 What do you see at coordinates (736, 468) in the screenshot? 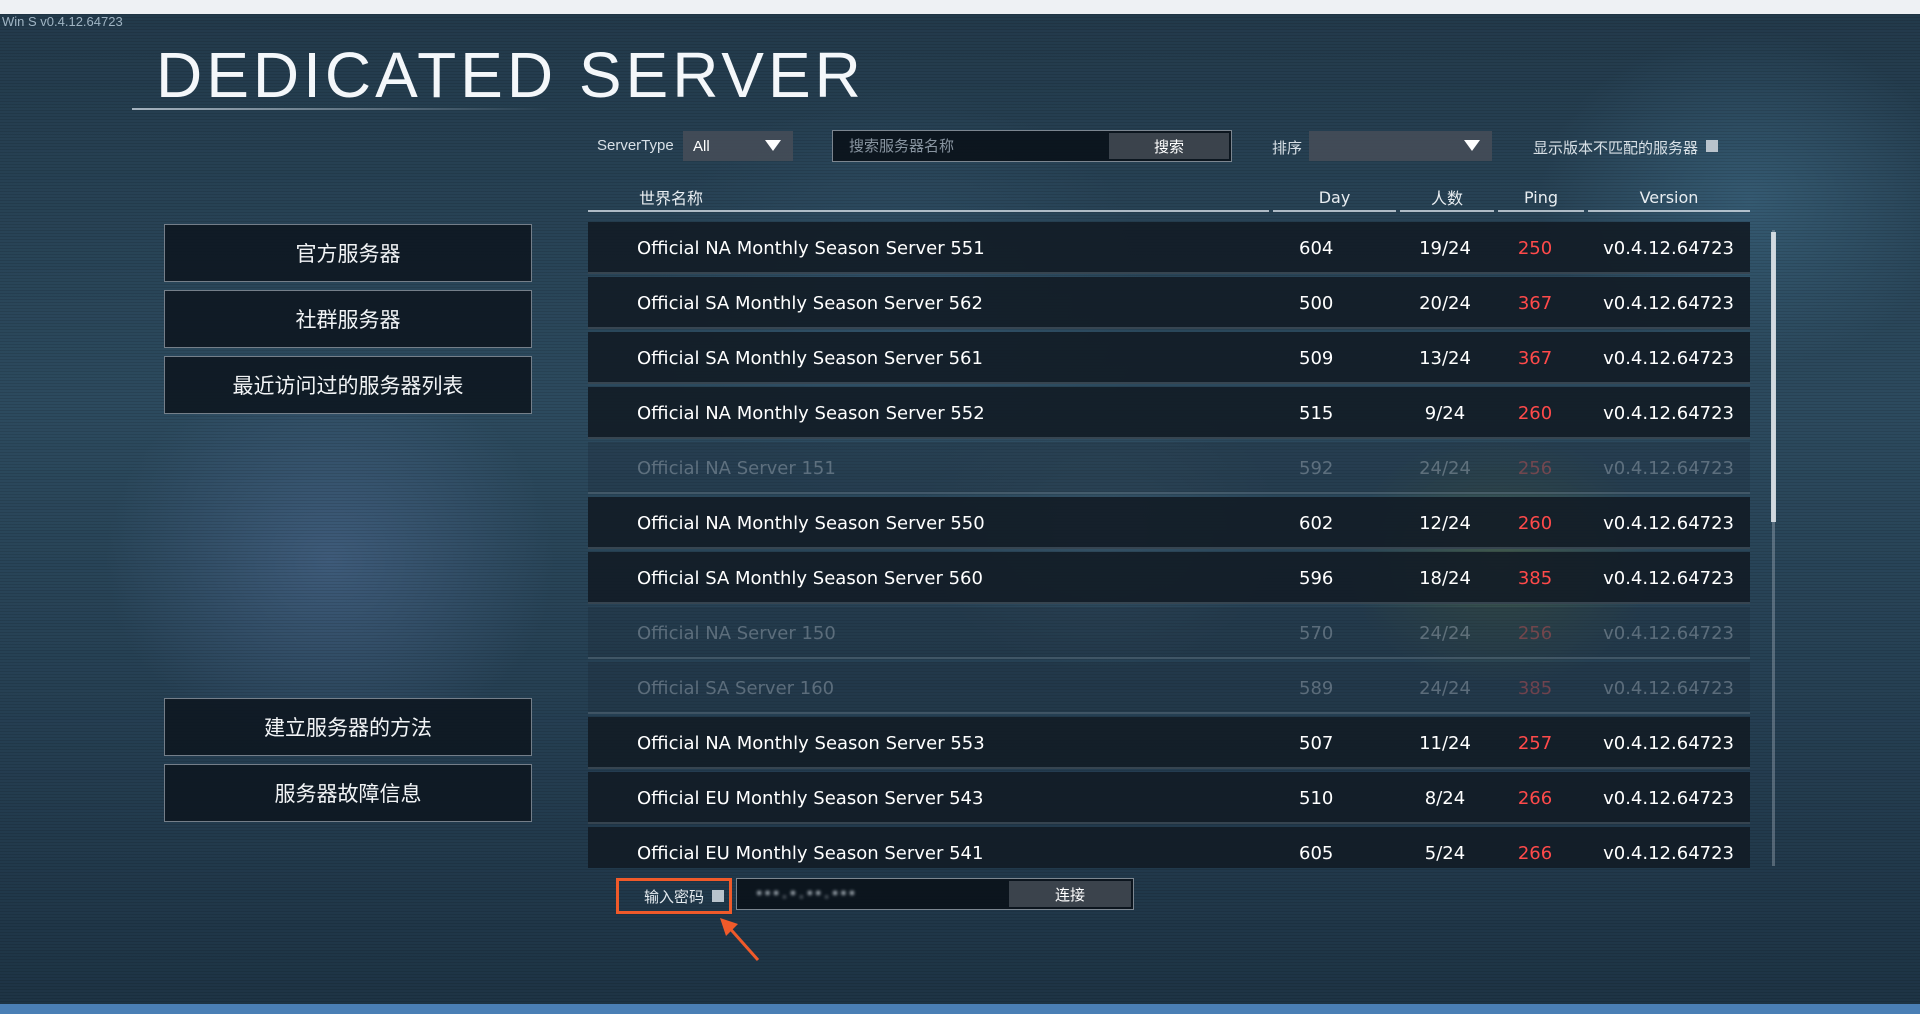
I see `server-name: Official NA Server 151` at bounding box center [736, 468].